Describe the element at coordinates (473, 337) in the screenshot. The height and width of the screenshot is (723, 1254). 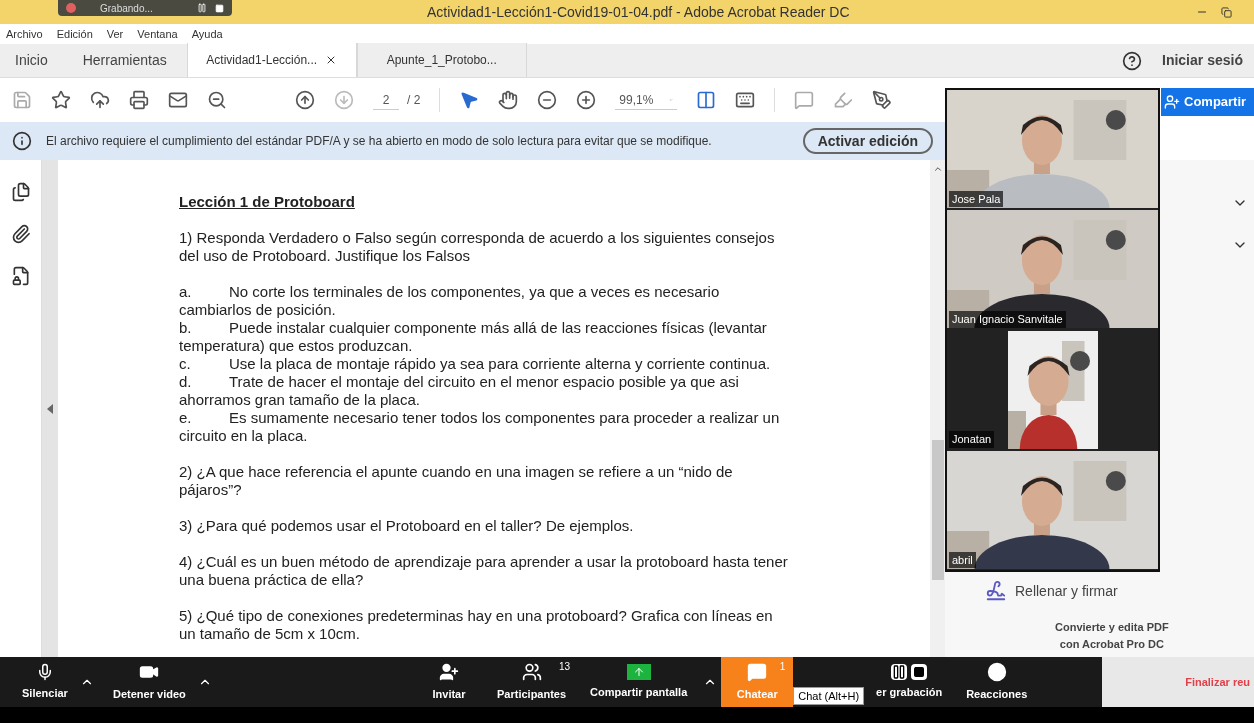
I see `list-item-text: b. Puede instalar cualquier componente más allá de las reacciones físicas (levantar temperatura) que estos produzcan.` at that location.